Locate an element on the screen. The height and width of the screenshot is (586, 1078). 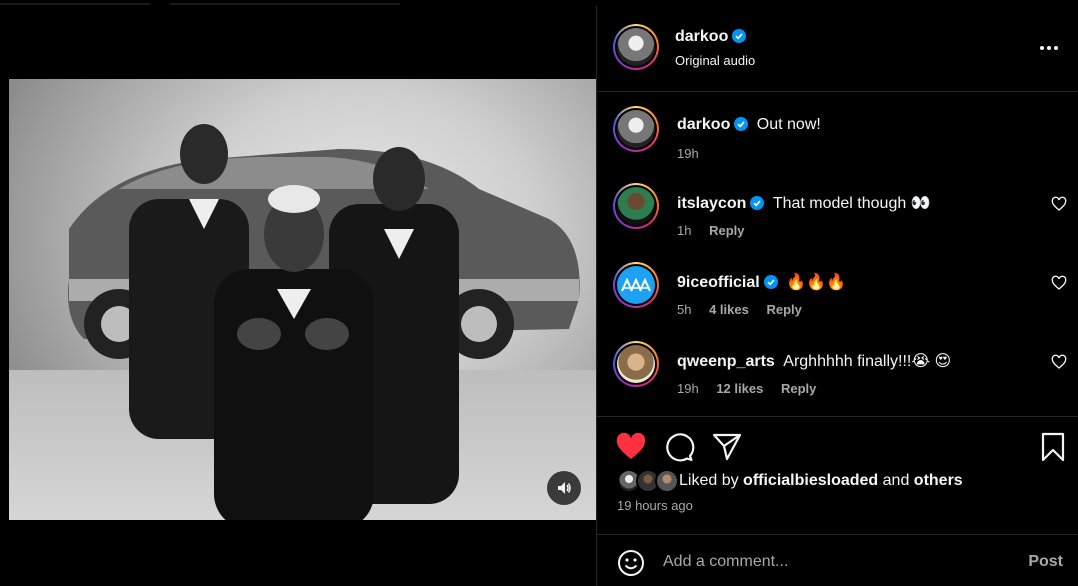
comment-text: That model though 👀 is located at coordinates (851, 203).